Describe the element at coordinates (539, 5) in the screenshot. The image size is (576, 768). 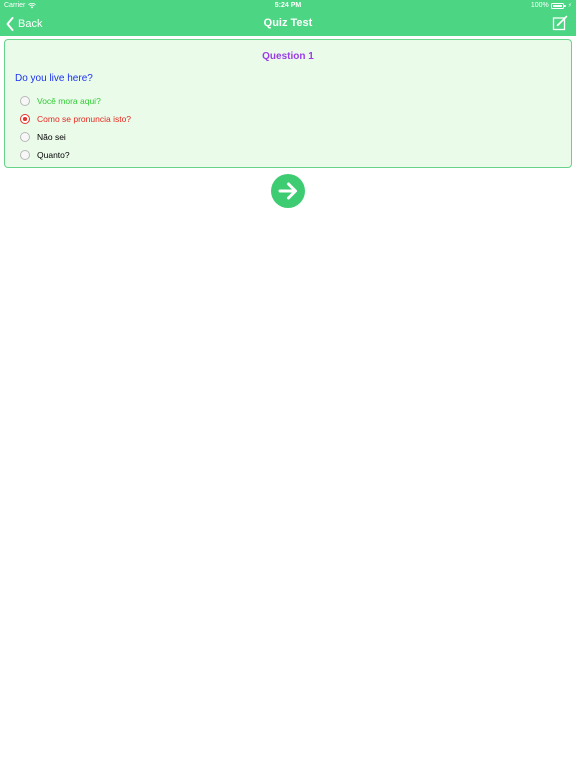
I see `battery-percent: 100%` at that location.